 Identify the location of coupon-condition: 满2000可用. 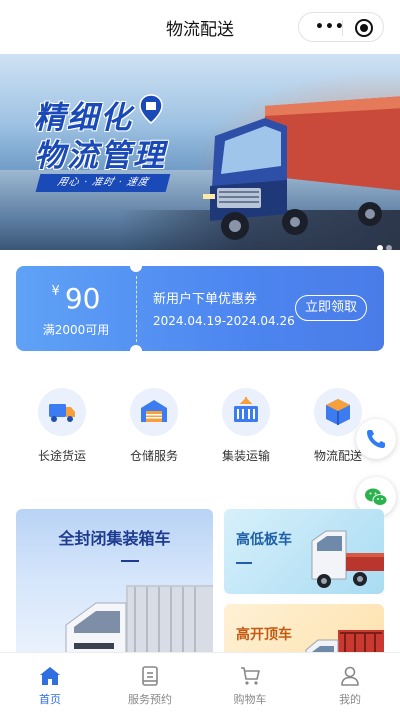
(76, 330).